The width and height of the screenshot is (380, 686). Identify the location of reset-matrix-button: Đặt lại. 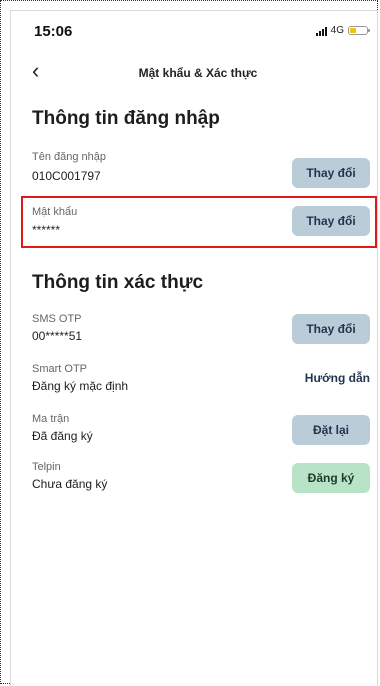
(331, 430).